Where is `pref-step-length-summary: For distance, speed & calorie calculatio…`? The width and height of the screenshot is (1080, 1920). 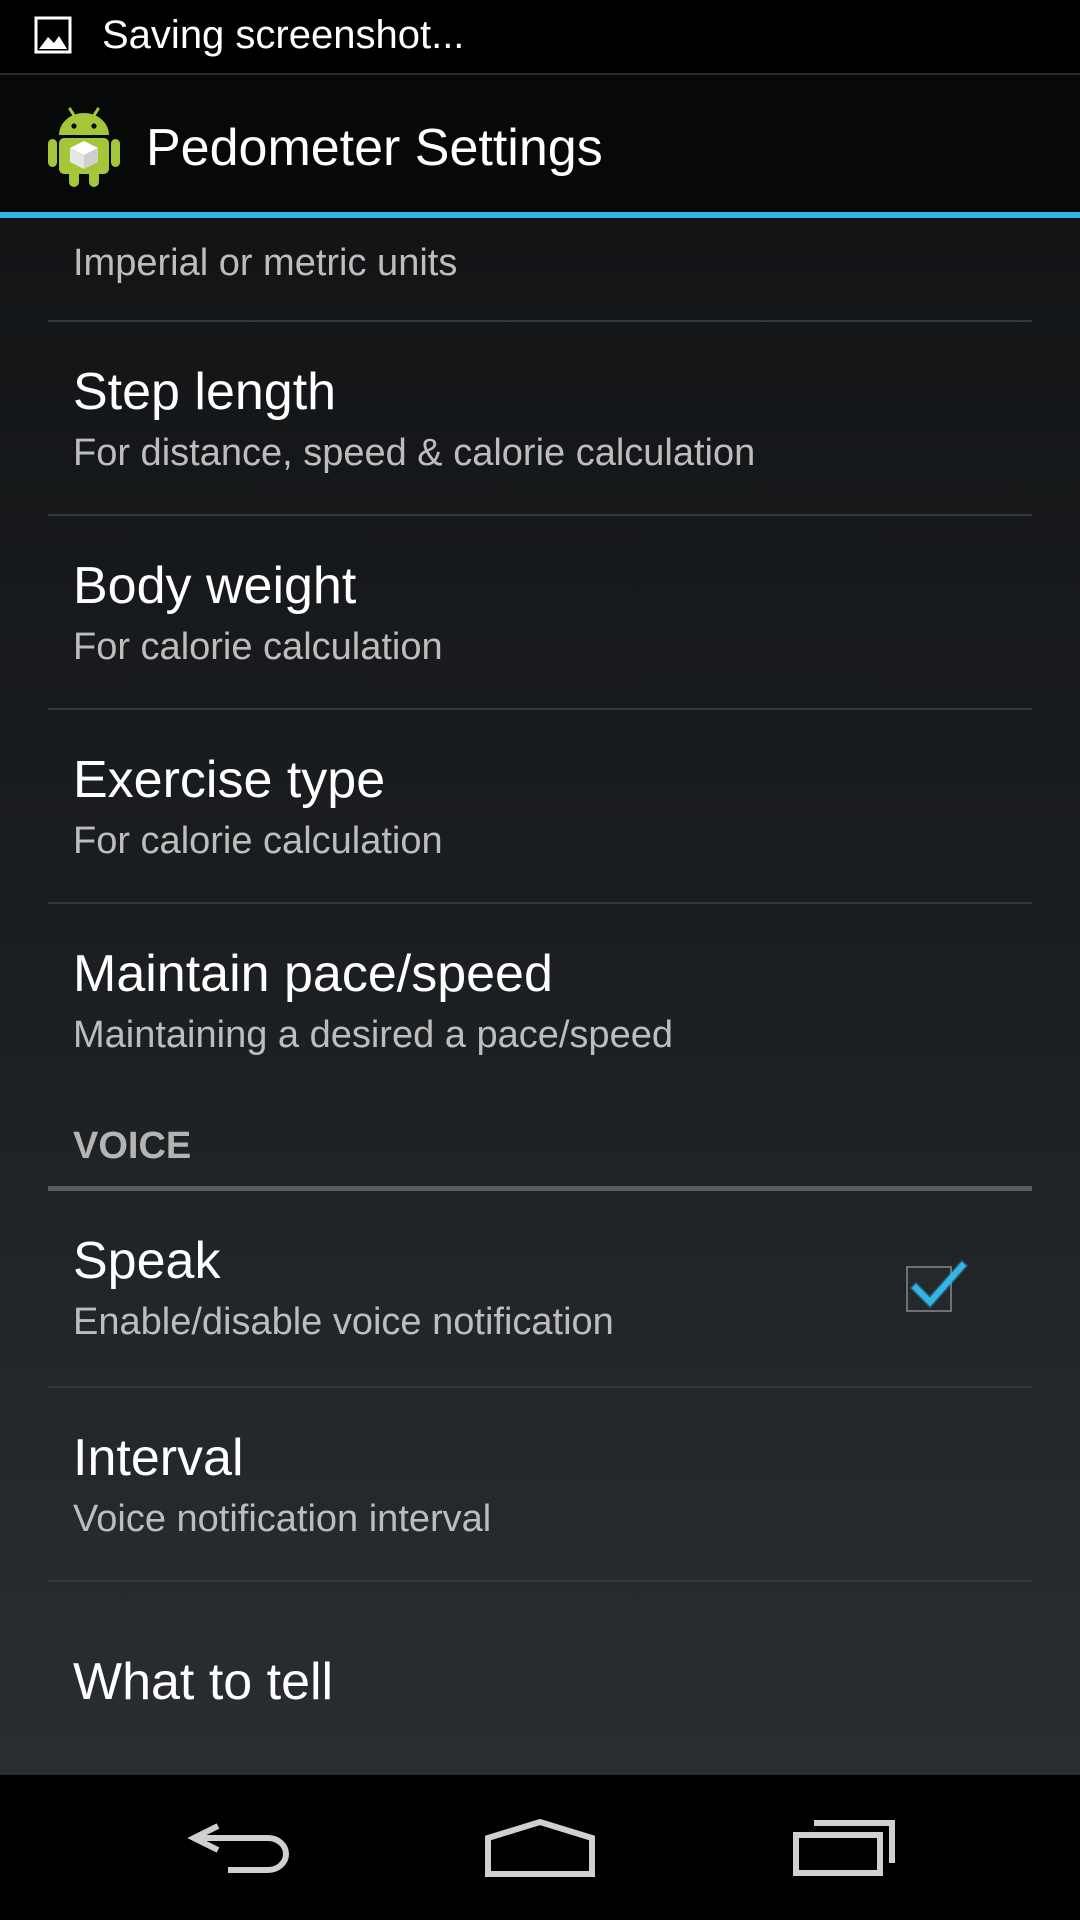 pref-step-length-summary: For distance, speed & calorie calculatio… is located at coordinates (414, 453).